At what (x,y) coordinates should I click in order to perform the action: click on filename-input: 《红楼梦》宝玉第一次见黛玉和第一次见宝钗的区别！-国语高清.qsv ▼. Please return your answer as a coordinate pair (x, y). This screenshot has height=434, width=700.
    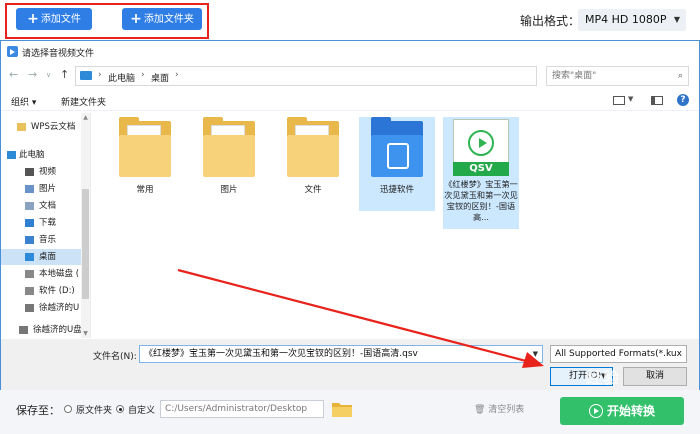
    Looking at the image, I should click on (341, 354).